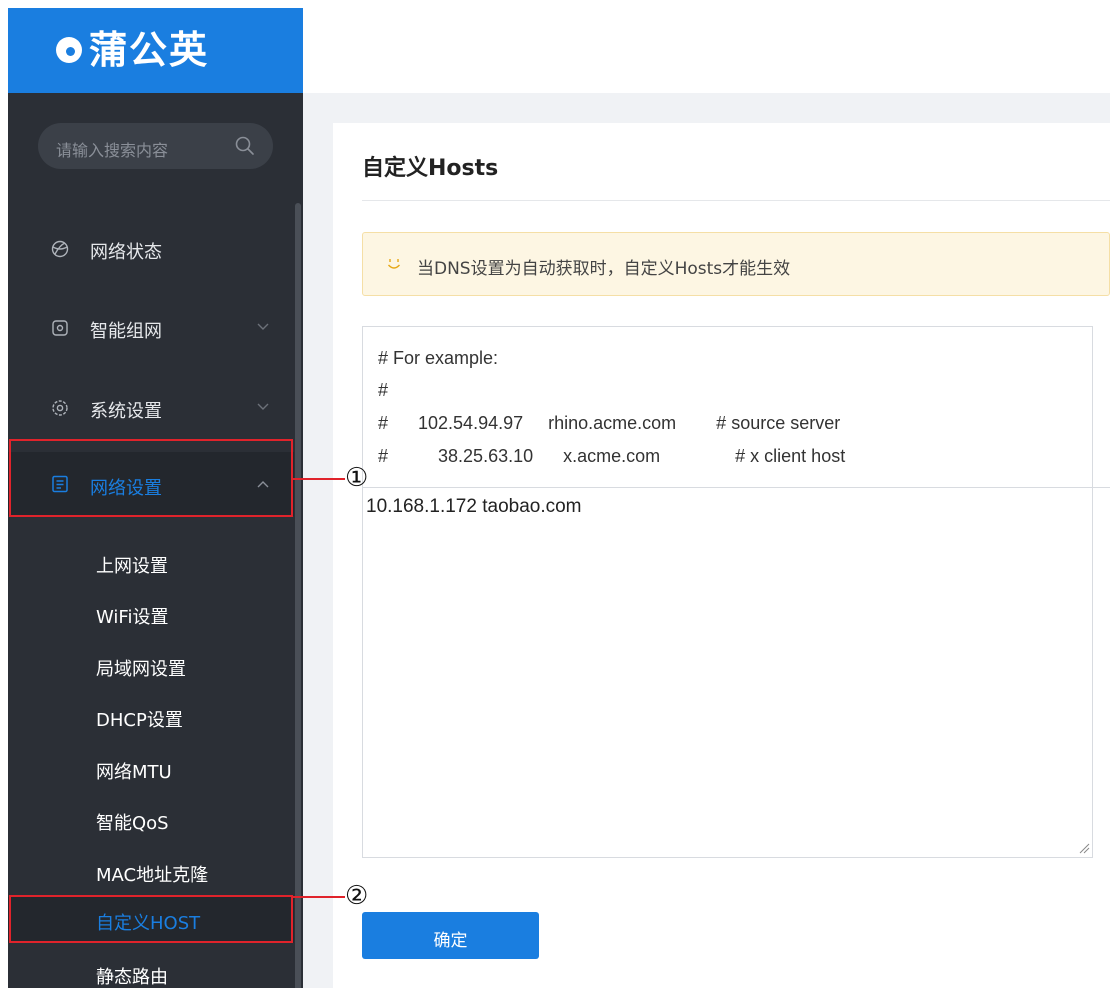 The width and height of the screenshot is (1110, 988). Describe the element at coordinates (474, 507) in the screenshot. I see `hosts-entry-text: 10.168.1.172 taobao.com` at that location.